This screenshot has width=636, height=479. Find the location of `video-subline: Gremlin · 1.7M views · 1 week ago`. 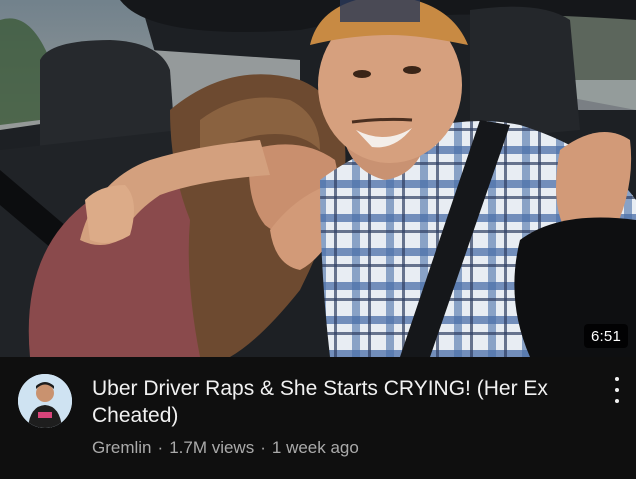

video-subline: Gremlin · 1.7M views · 1 week ago is located at coordinates (342, 448).